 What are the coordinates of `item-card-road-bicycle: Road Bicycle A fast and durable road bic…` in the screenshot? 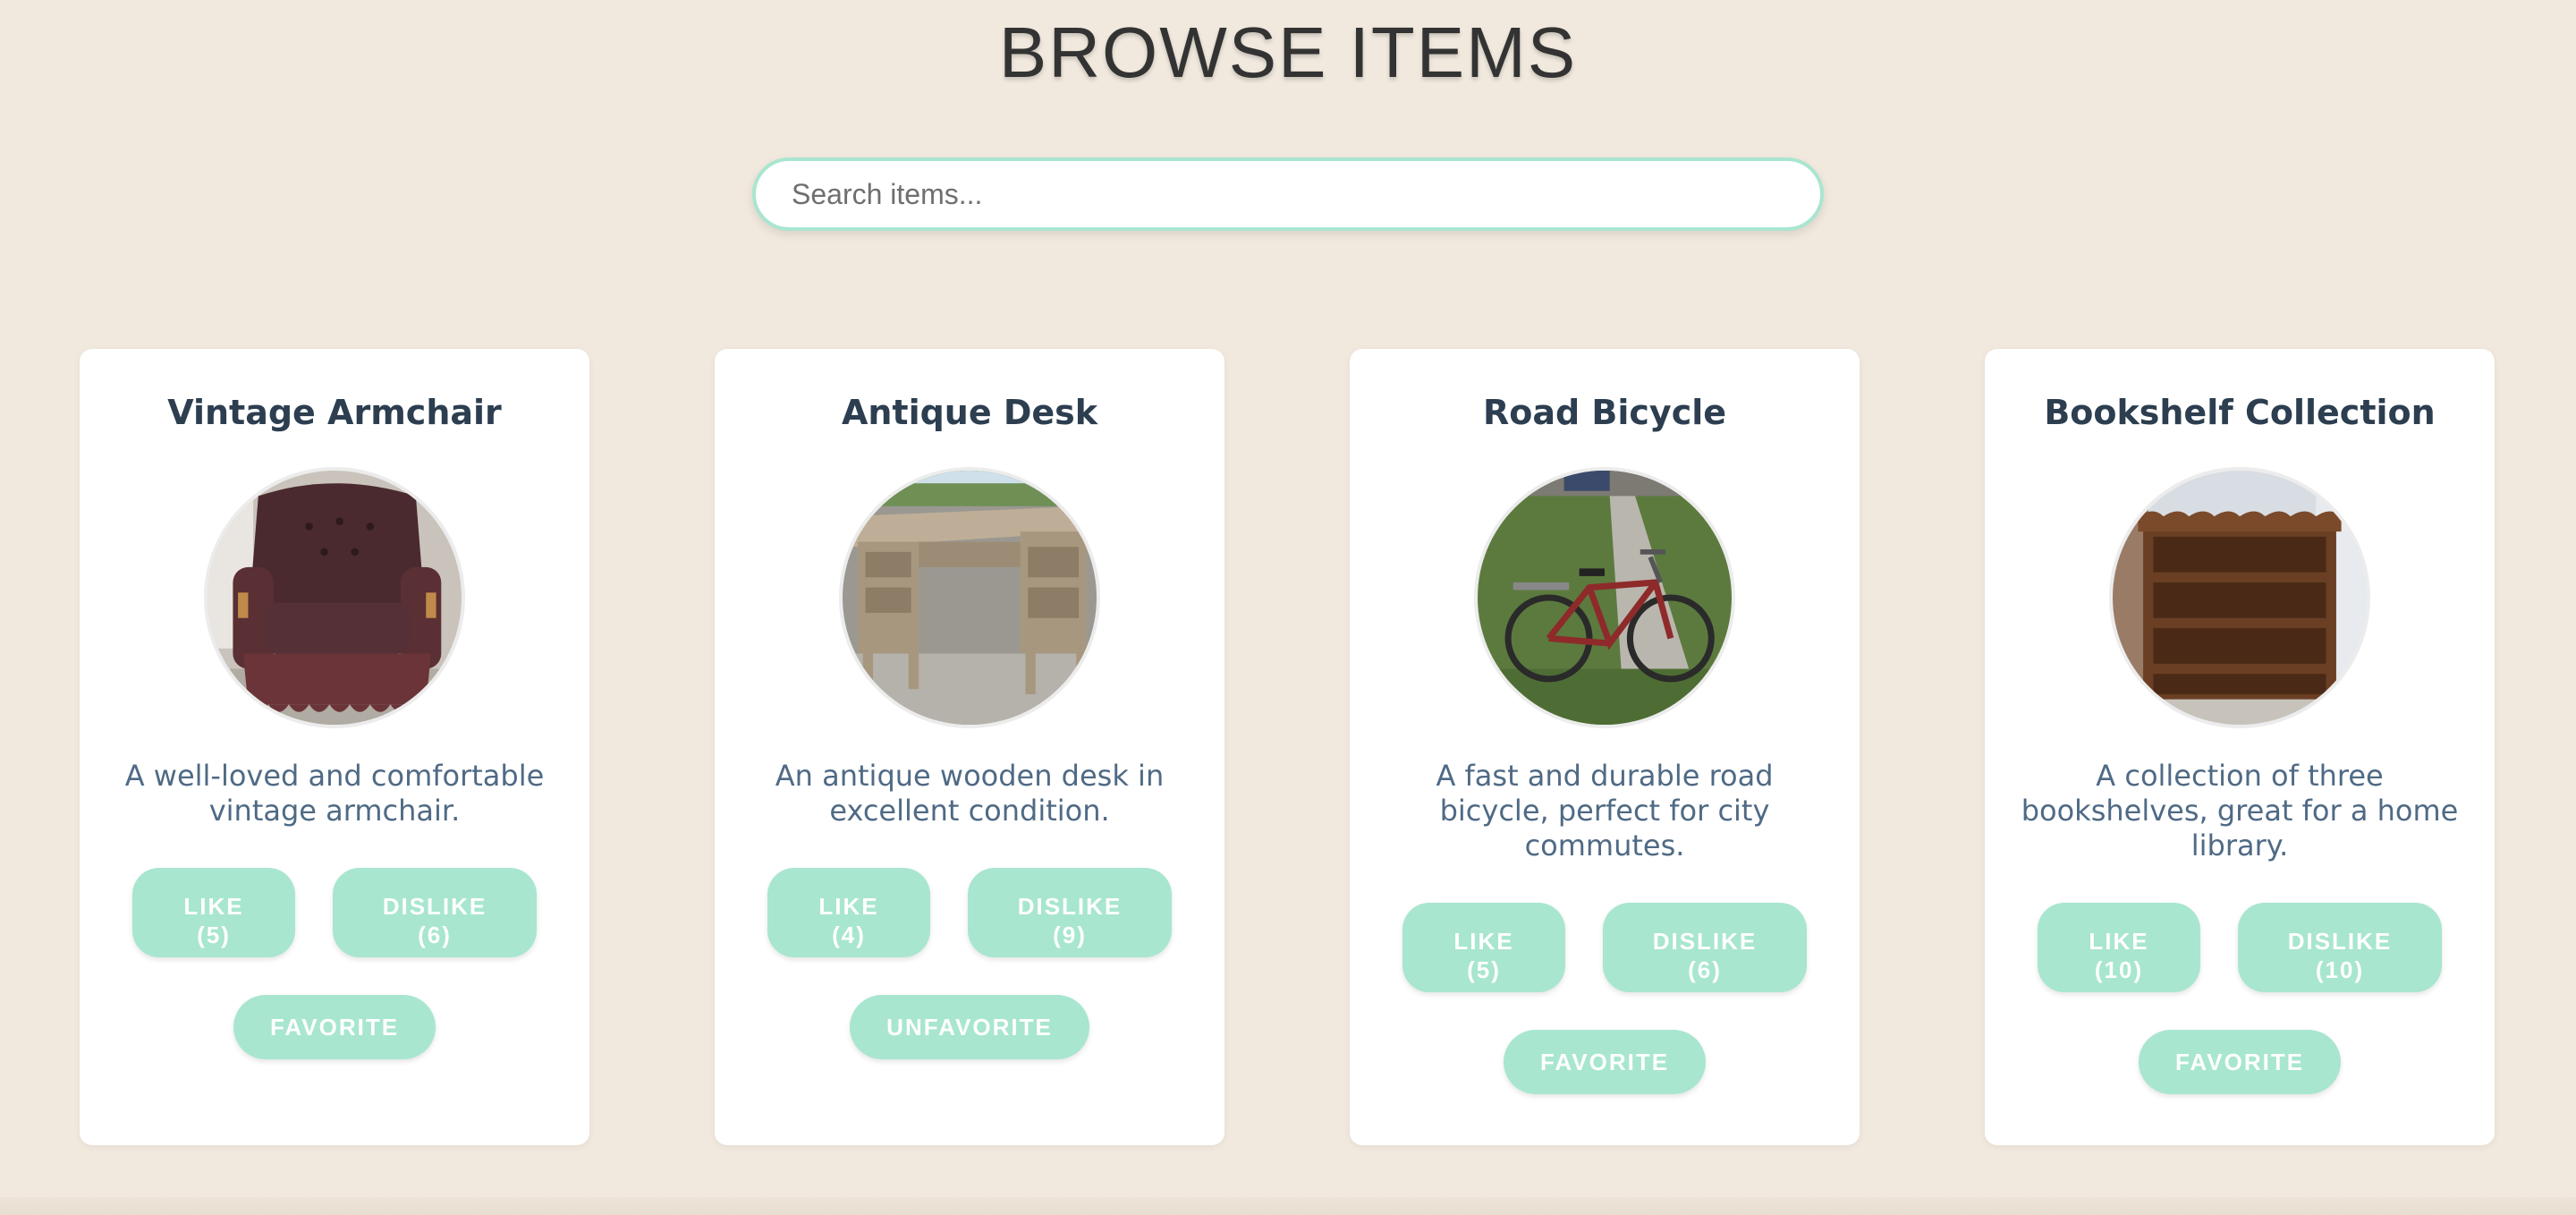 It's located at (1605, 747).